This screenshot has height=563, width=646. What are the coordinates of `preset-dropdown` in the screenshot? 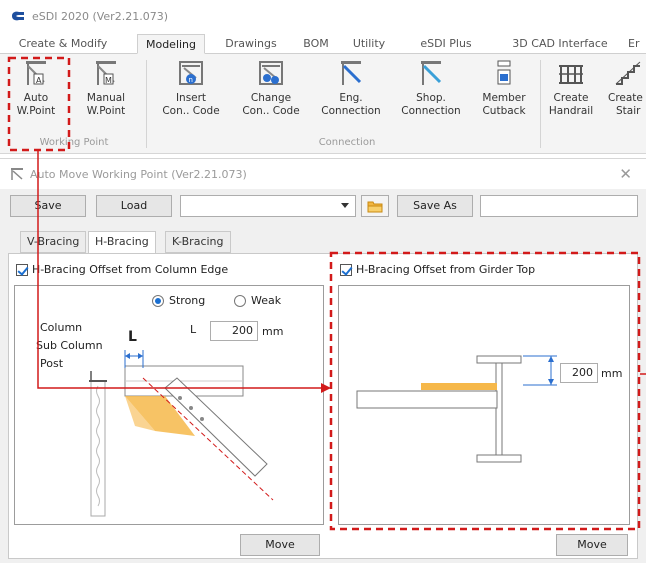 It's located at (268, 206).